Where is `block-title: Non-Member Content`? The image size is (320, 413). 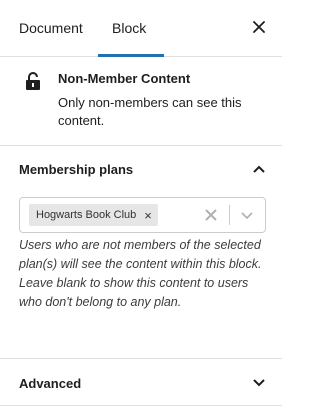 block-title: Non-Member Content is located at coordinates (124, 78).